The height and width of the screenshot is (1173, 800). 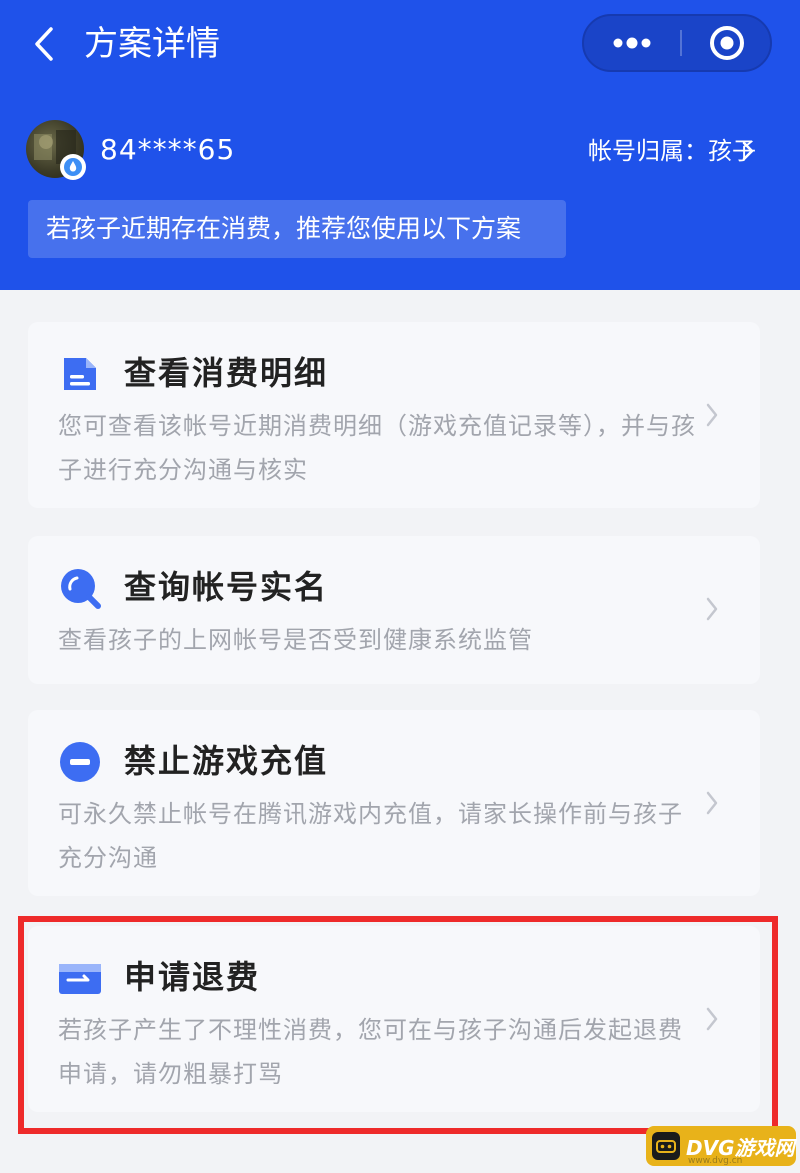 I want to click on more-dots-icon, so click(x=632, y=43).